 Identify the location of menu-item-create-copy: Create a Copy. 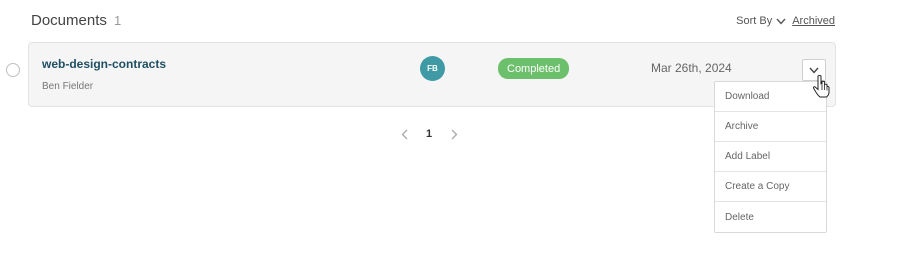
(770, 187).